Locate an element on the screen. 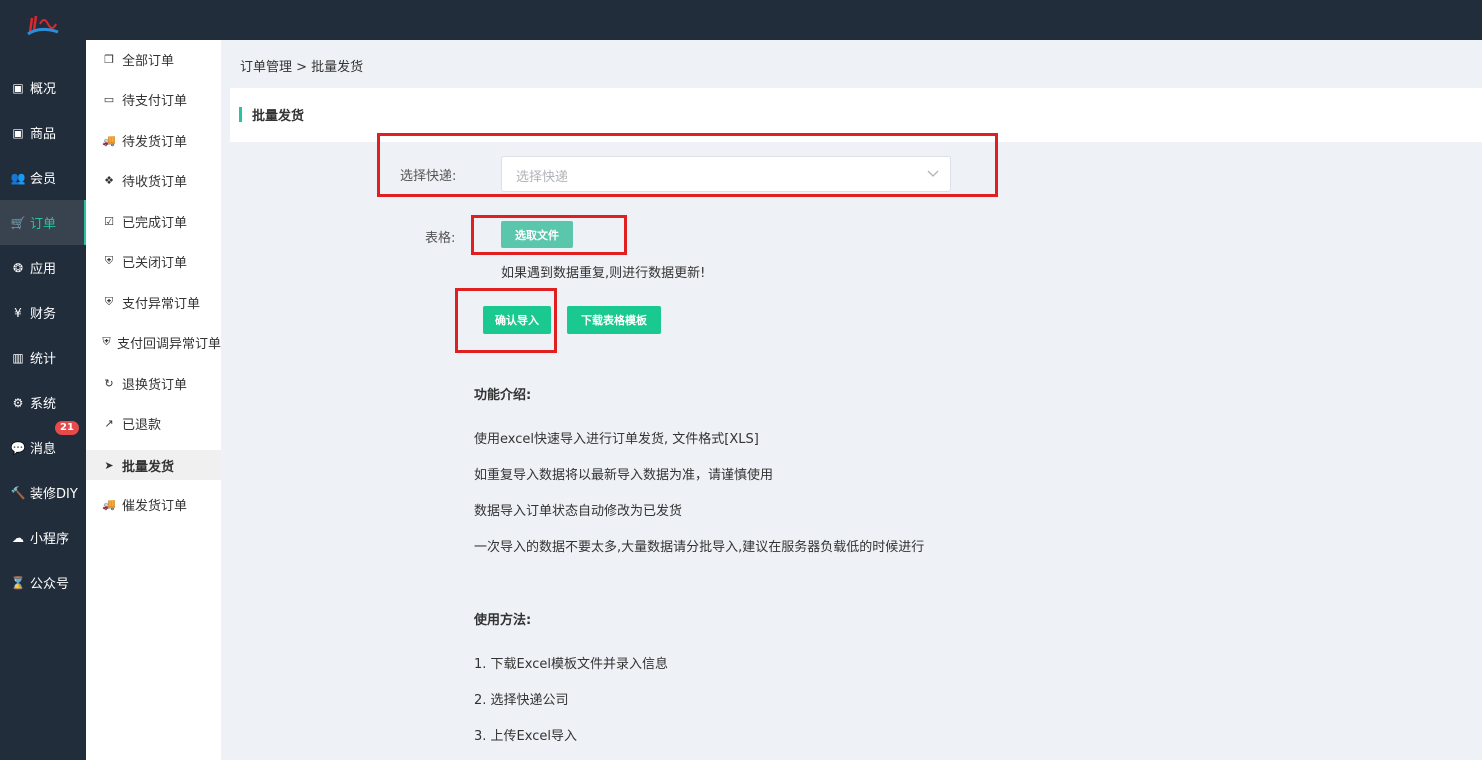  hammer-icon: 🔨 is located at coordinates (18, 492).